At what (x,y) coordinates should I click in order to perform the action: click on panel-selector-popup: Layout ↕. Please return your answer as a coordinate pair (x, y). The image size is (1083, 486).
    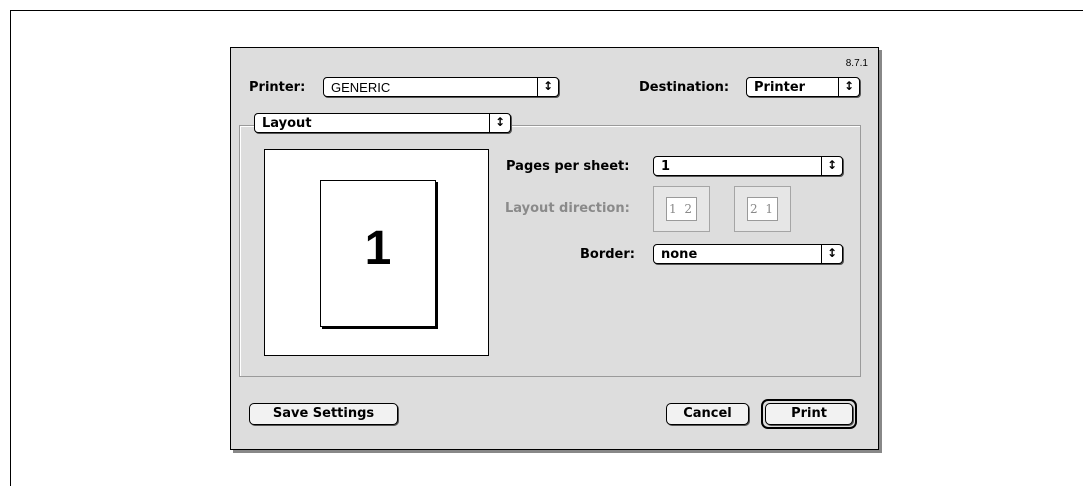
    Looking at the image, I should click on (382, 123).